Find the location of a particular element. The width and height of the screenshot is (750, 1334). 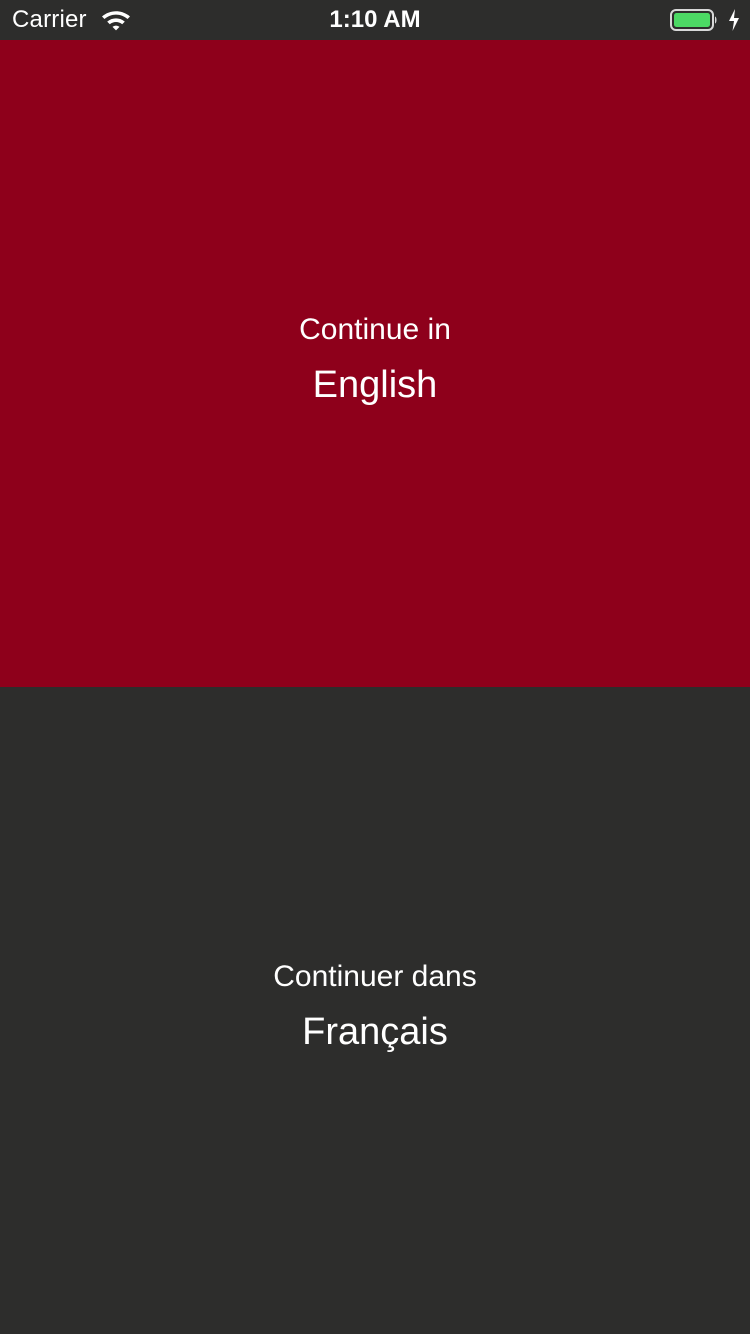

french-language-label: Français is located at coordinates (375, 1032).